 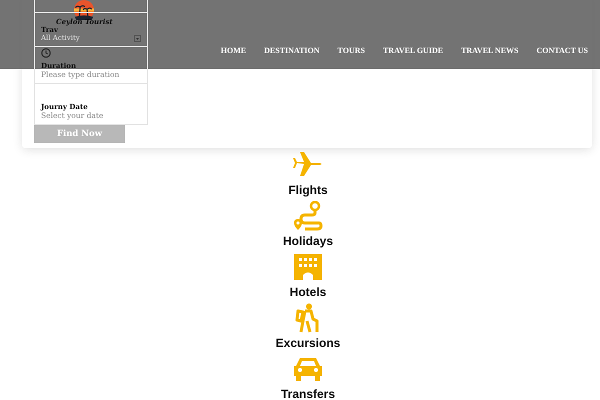 What do you see at coordinates (292, 50) in the screenshot?
I see `nav-link: DESTINATION` at bounding box center [292, 50].